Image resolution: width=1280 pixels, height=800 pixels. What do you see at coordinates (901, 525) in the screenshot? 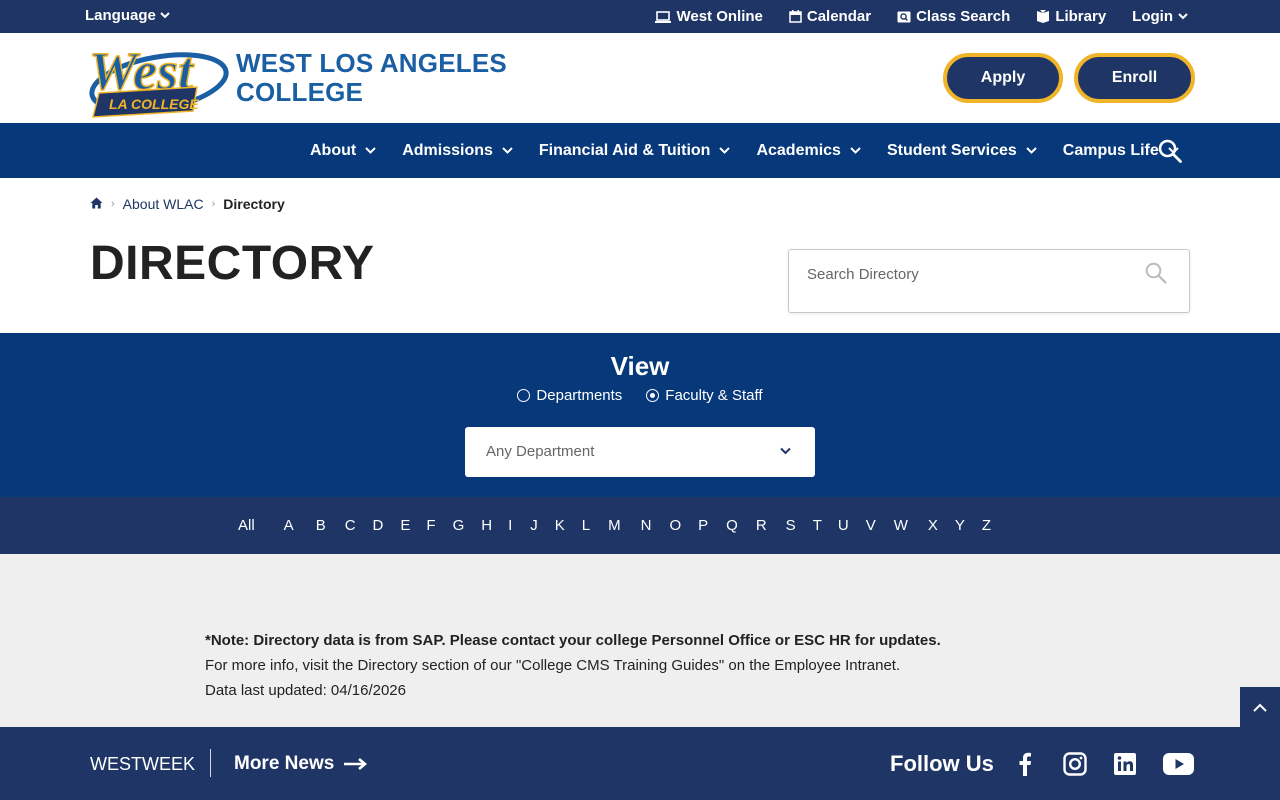
I see `letter-w: W` at bounding box center [901, 525].